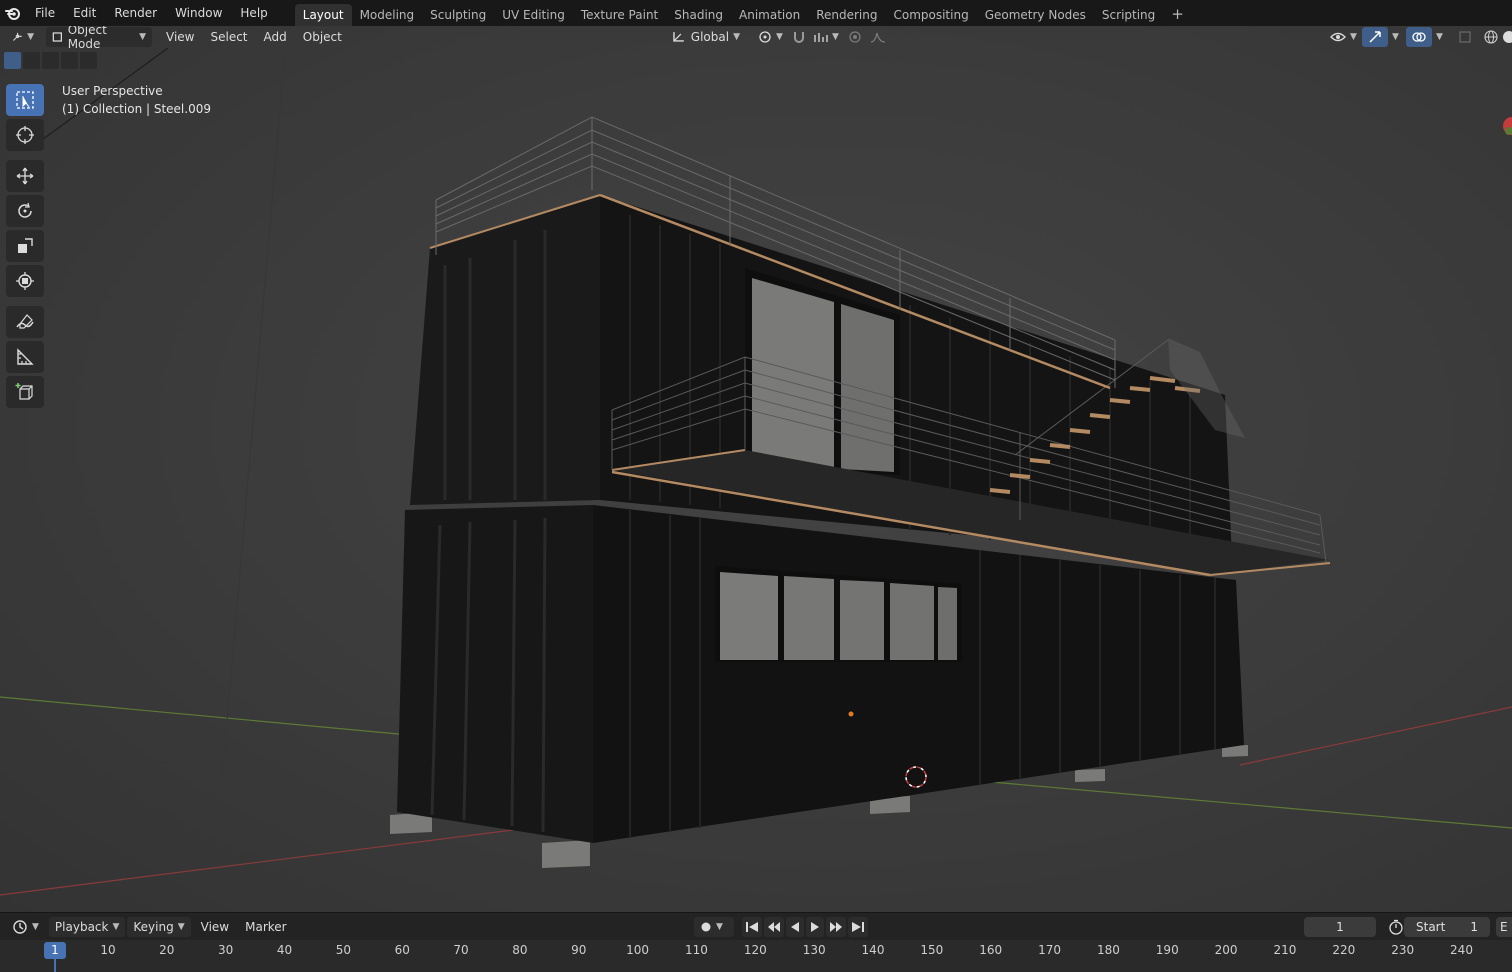  What do you see at coordinates (25, 357) in the screenshot?
I see `measure-tool` at bounding box center [25, 357].